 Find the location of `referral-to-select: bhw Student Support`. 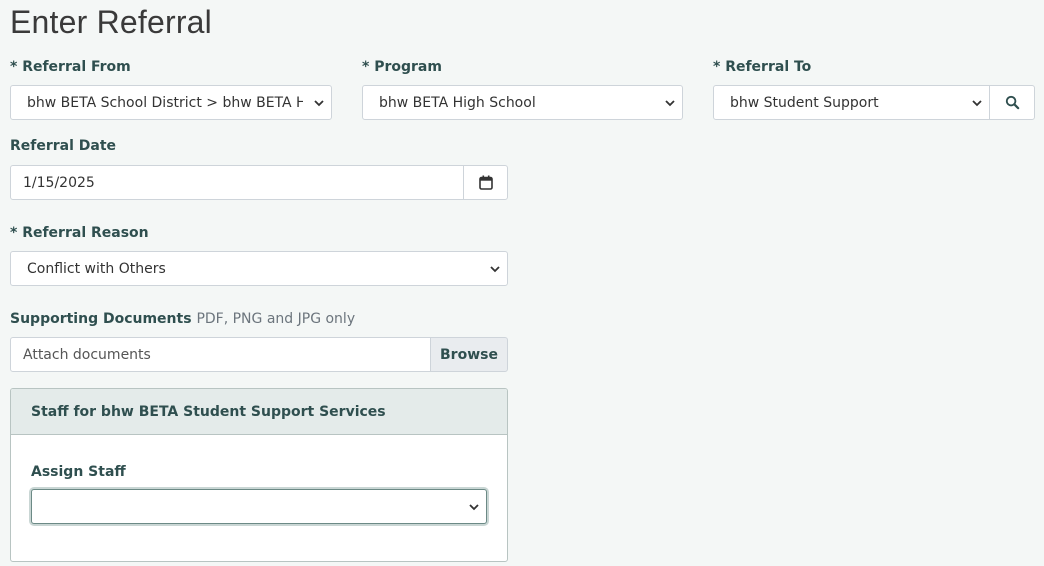

referral-to-select: bhw Student Support is located at coordinates (851, 102).